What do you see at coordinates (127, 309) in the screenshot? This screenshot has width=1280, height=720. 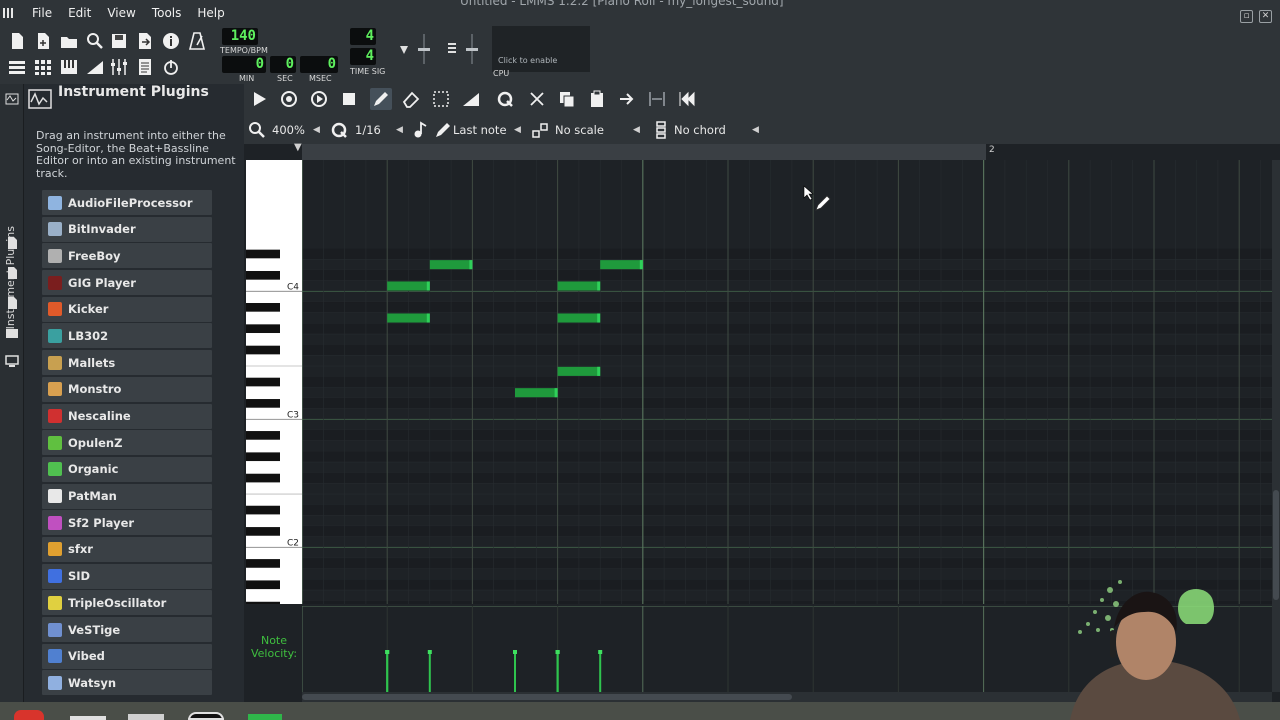 I see `plugin-item-kicker: Kicker` at bounding box center [127, 309].